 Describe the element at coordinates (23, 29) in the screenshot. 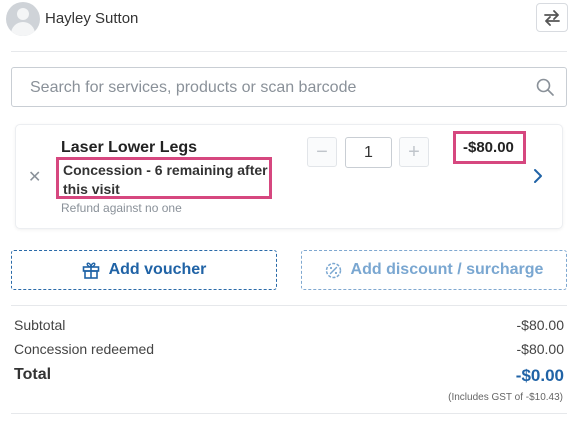

I see `avatar-body-shape` at that location.